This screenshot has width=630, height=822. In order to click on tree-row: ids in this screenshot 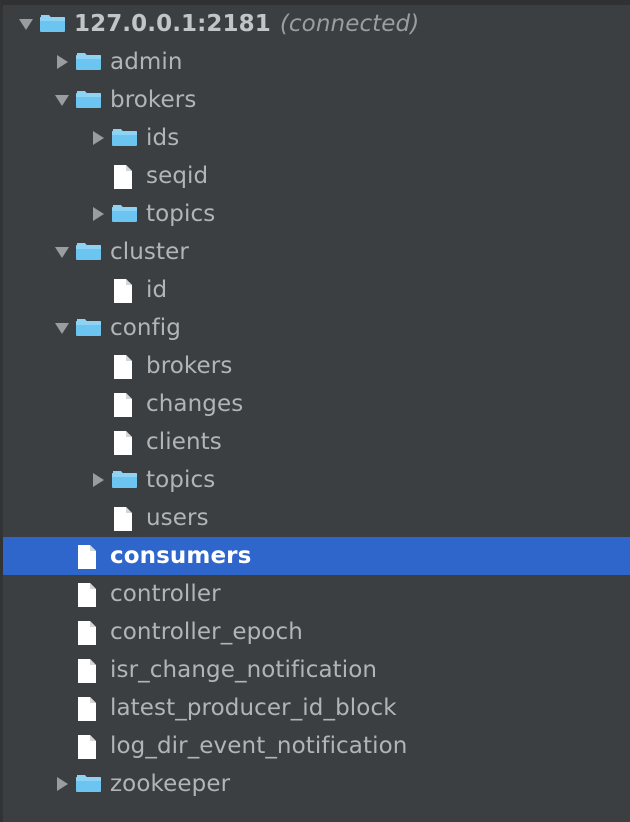, I will do `click(316, 138)`.